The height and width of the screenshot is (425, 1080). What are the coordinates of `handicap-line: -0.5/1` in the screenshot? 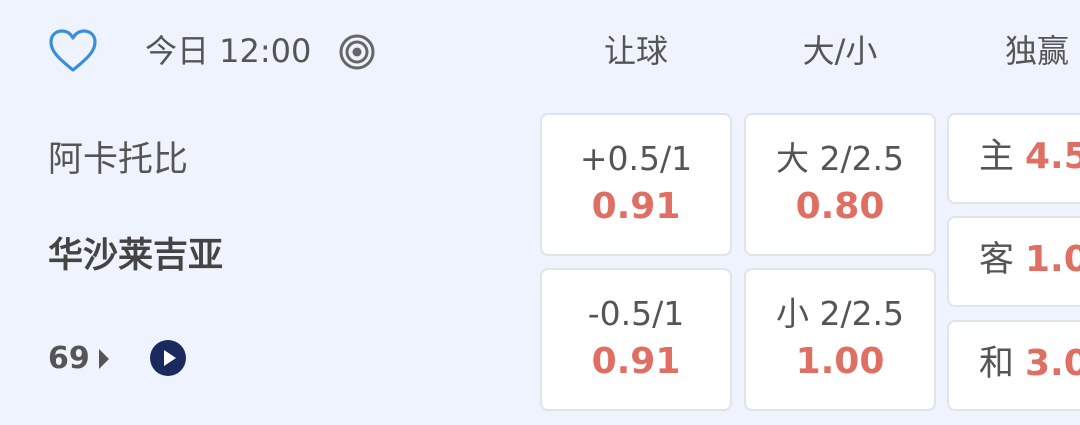 It's located at (636, 313).